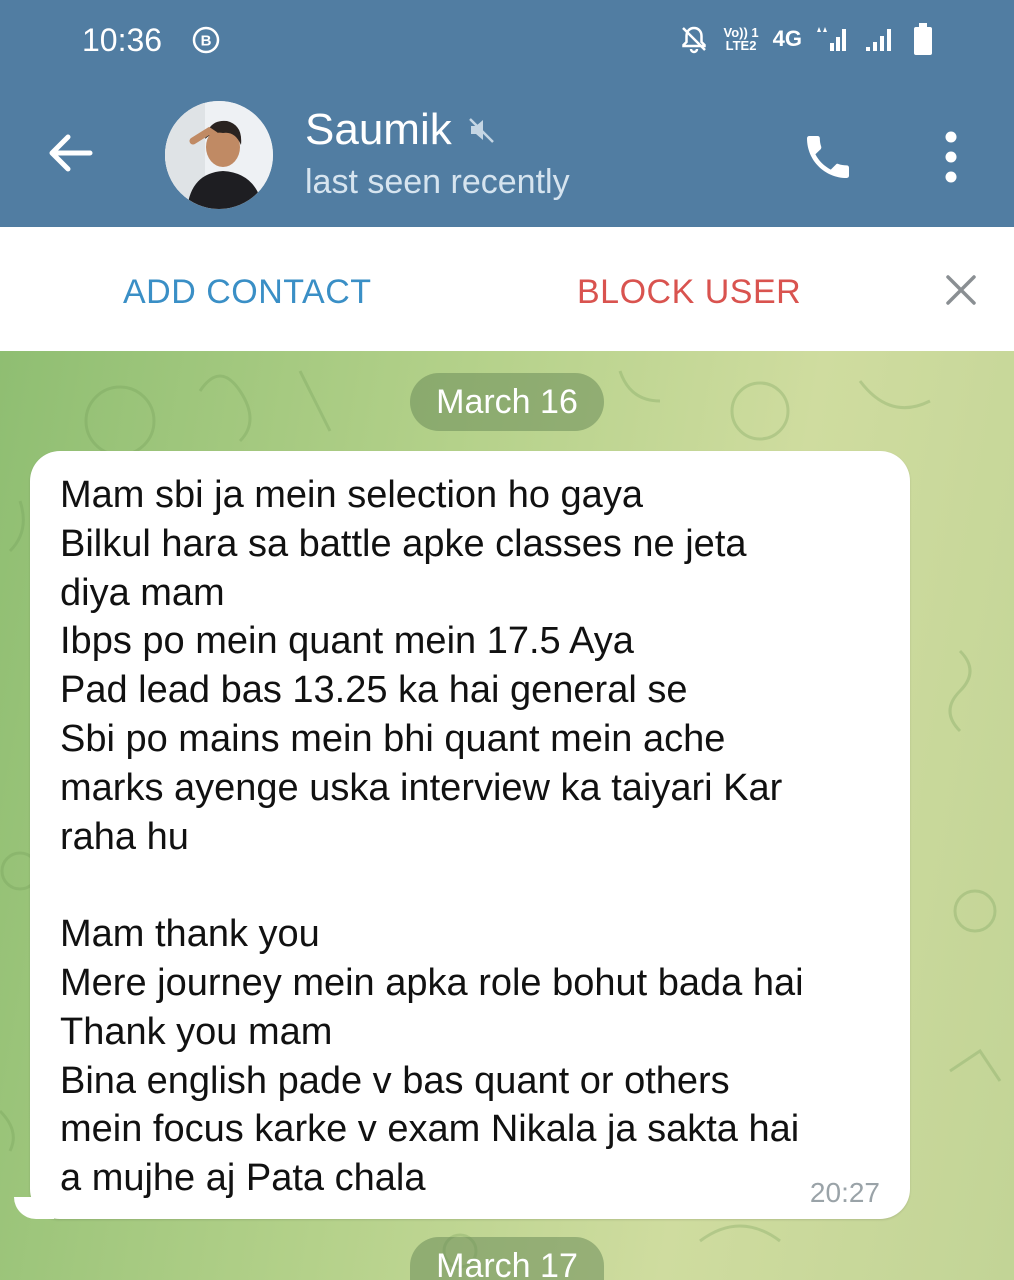 This screenshot has height=1280, width=1014. What do you see at coordinates (142, 592) in the screenshot?
I see `message-line: diya mam` at bounding box center [142, 592].